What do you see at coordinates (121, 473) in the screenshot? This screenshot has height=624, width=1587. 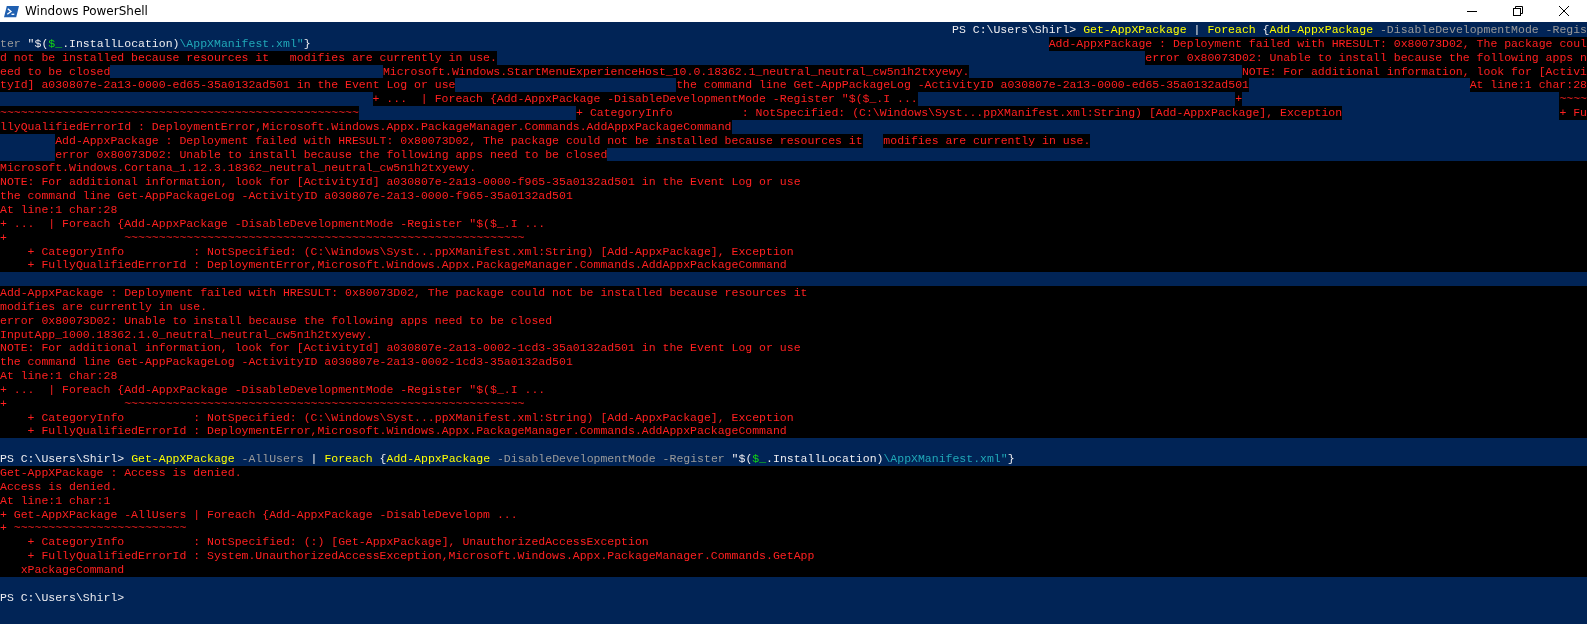 I see `error-text: Get-AppXPackage : Access is denied.` at bounding box center [121, 473].